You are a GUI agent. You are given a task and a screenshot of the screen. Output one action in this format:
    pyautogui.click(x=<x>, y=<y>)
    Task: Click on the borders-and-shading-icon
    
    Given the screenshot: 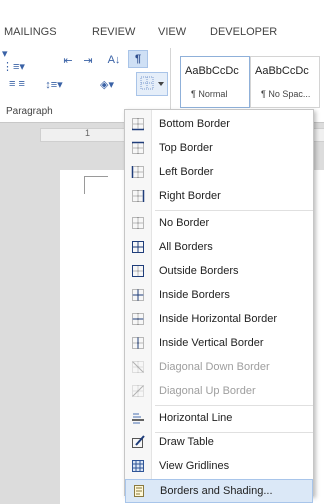 What is the action you would take?
    pyautogui.click(x=139, y=491)
    